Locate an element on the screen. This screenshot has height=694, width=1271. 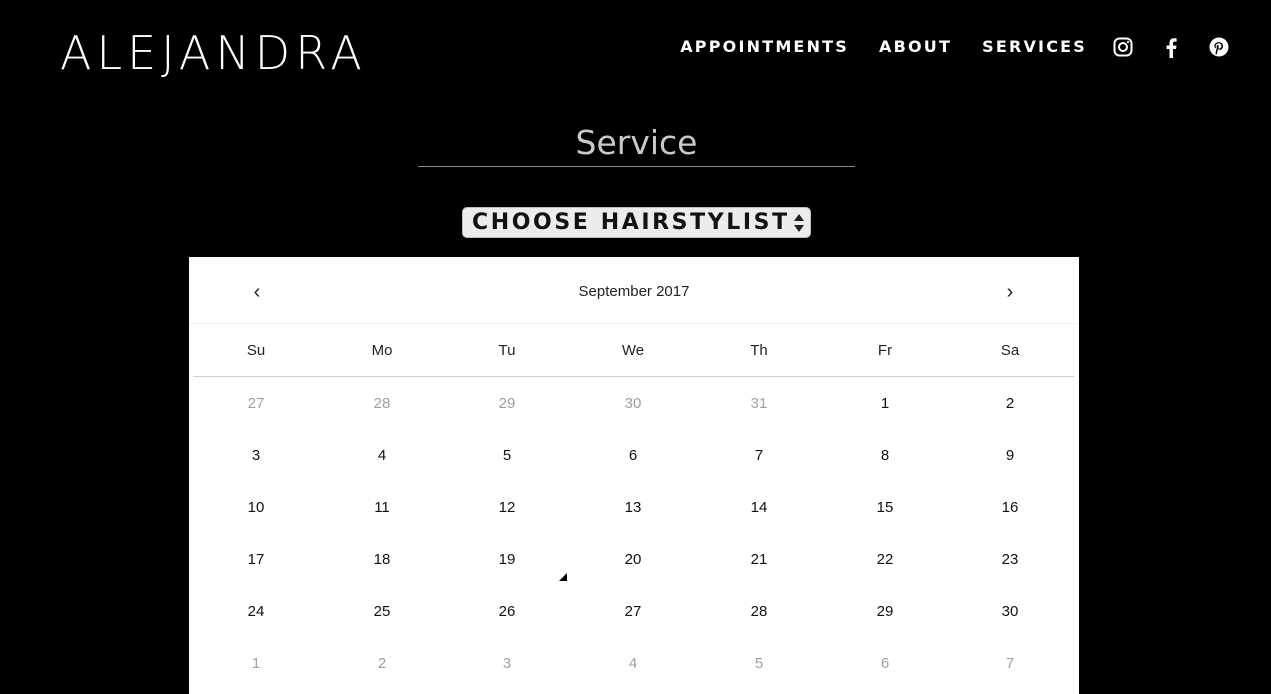
calendar-day: 27 is located at coordinates (633, 611).